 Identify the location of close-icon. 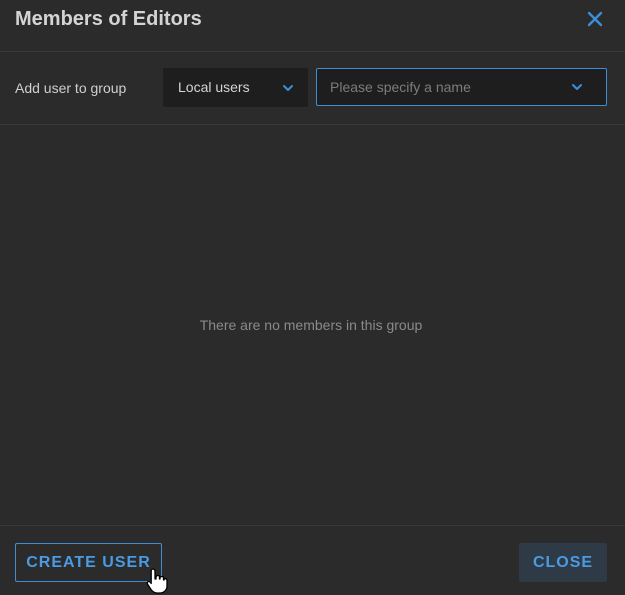
(595, 19).